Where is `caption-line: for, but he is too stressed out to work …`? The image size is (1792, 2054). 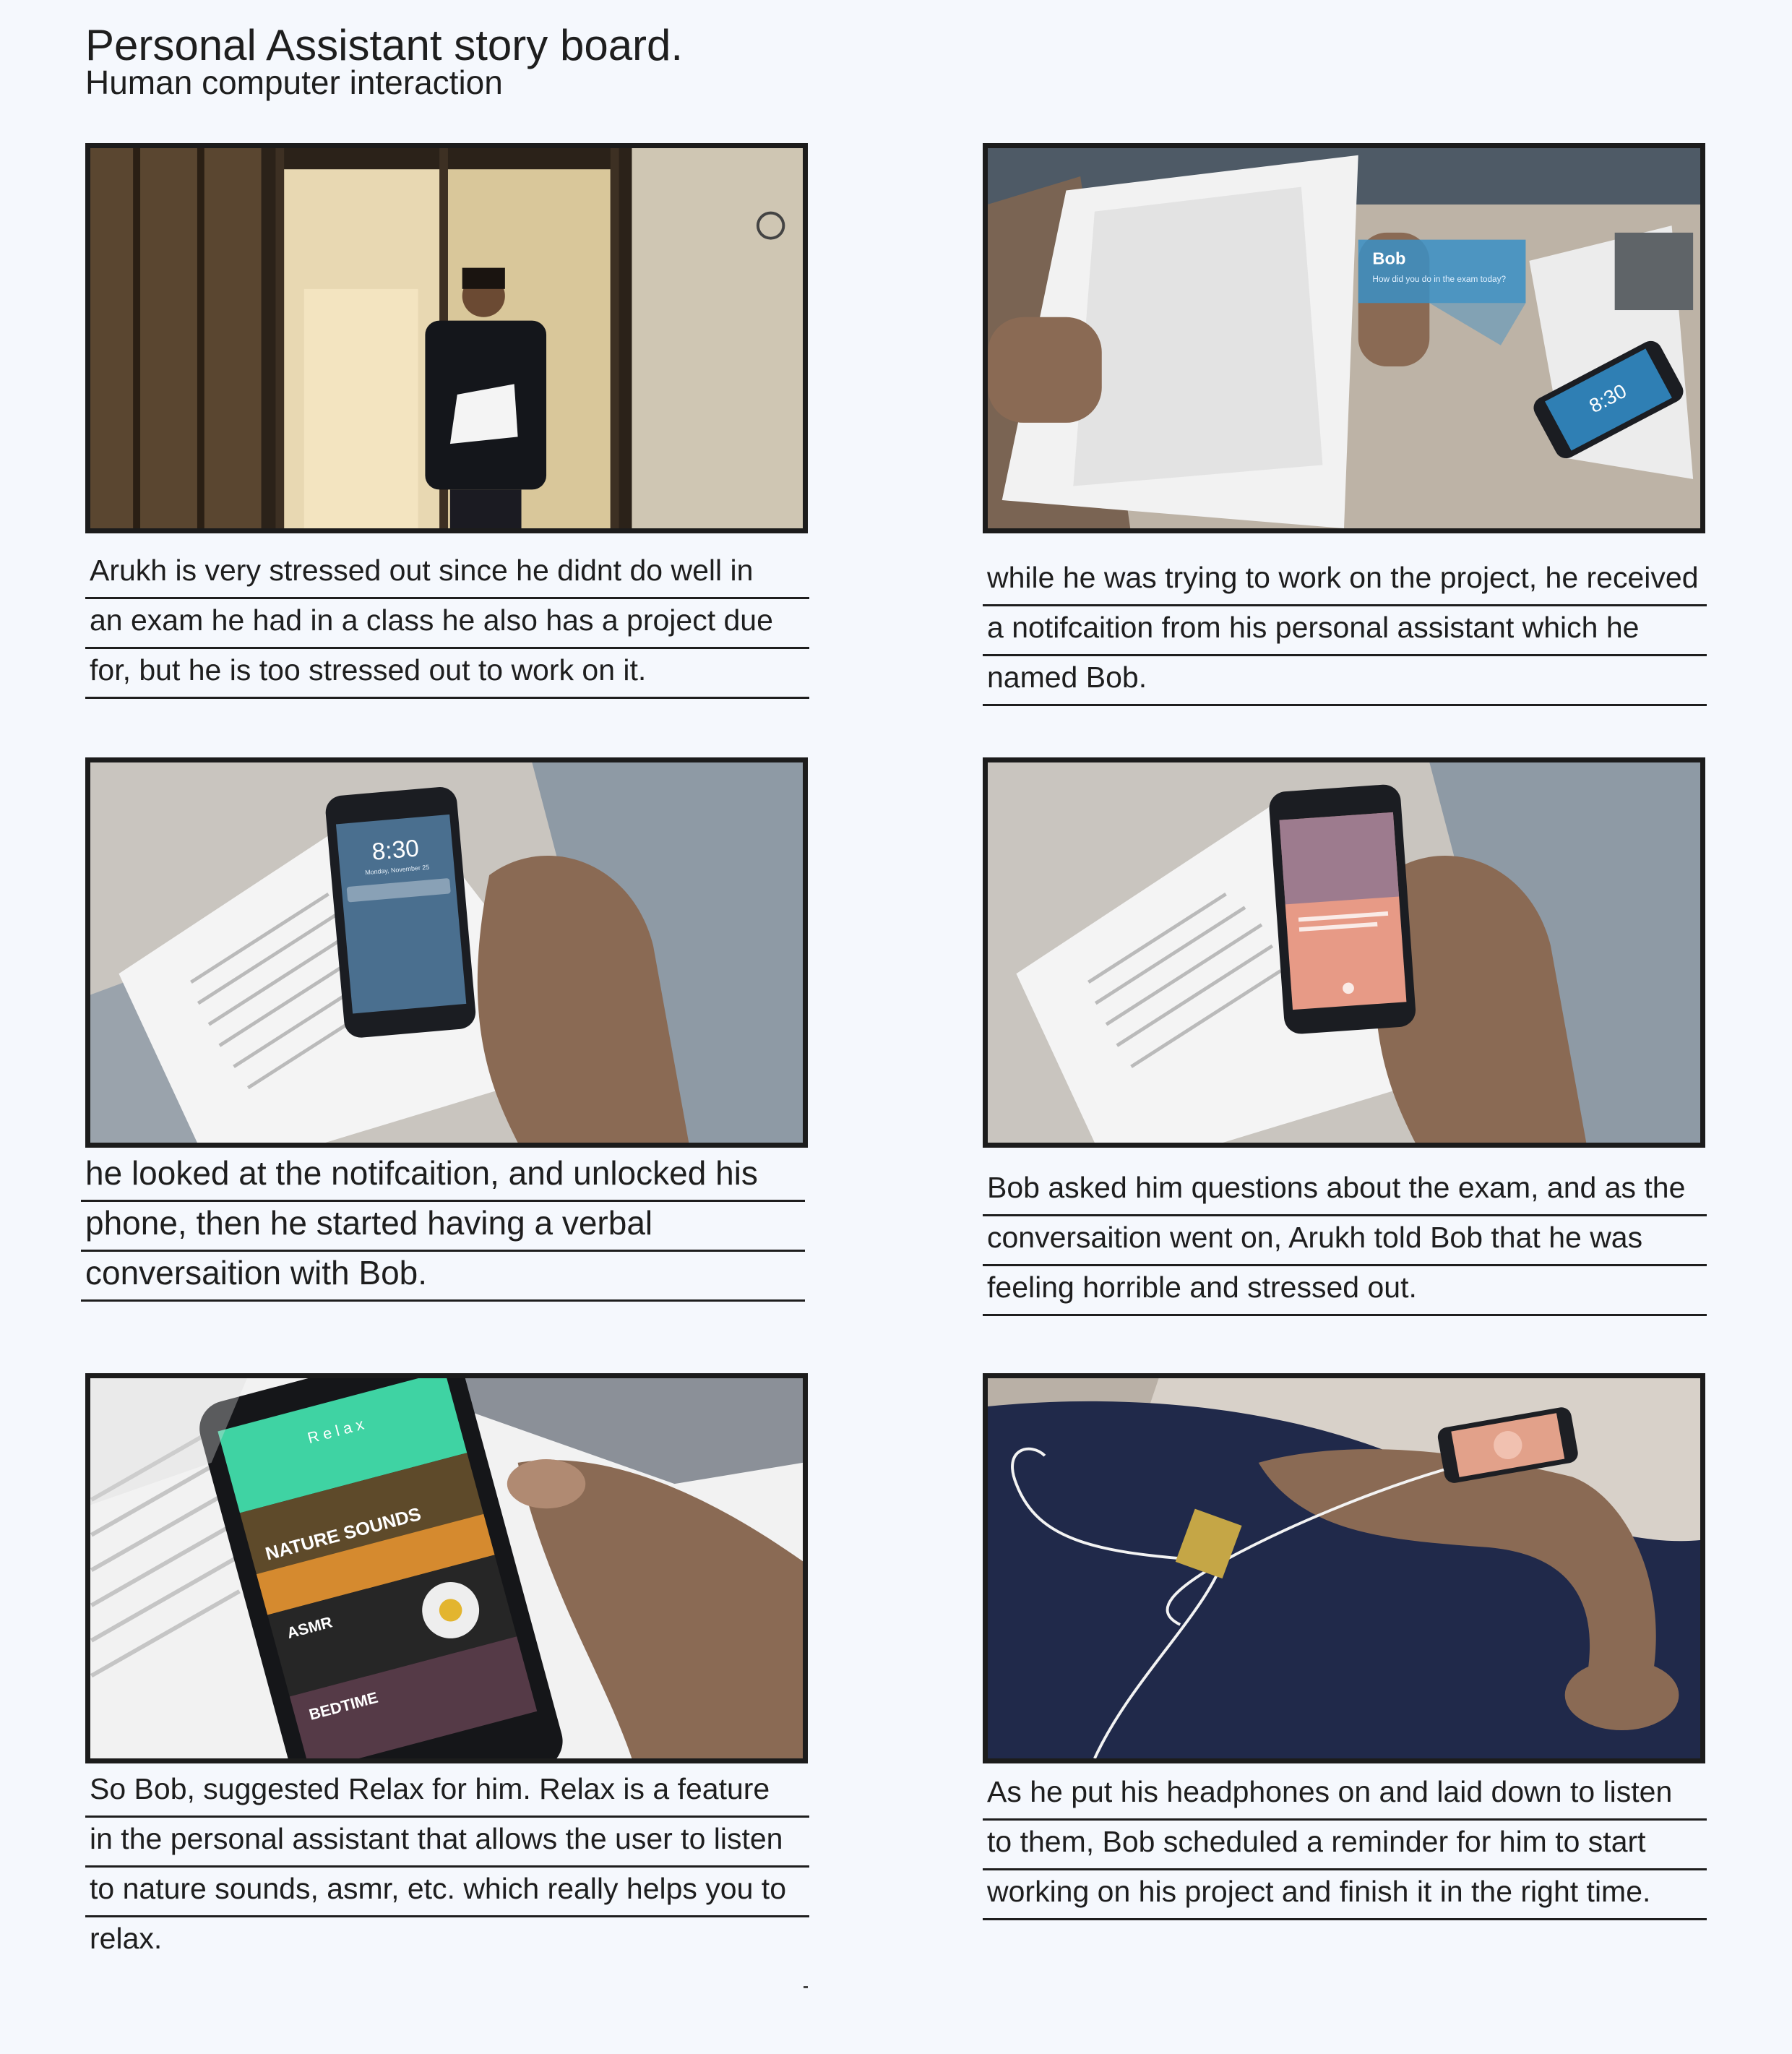 caption-line: for, but he is too stressed out to work … is located at coordinates (447, 674).